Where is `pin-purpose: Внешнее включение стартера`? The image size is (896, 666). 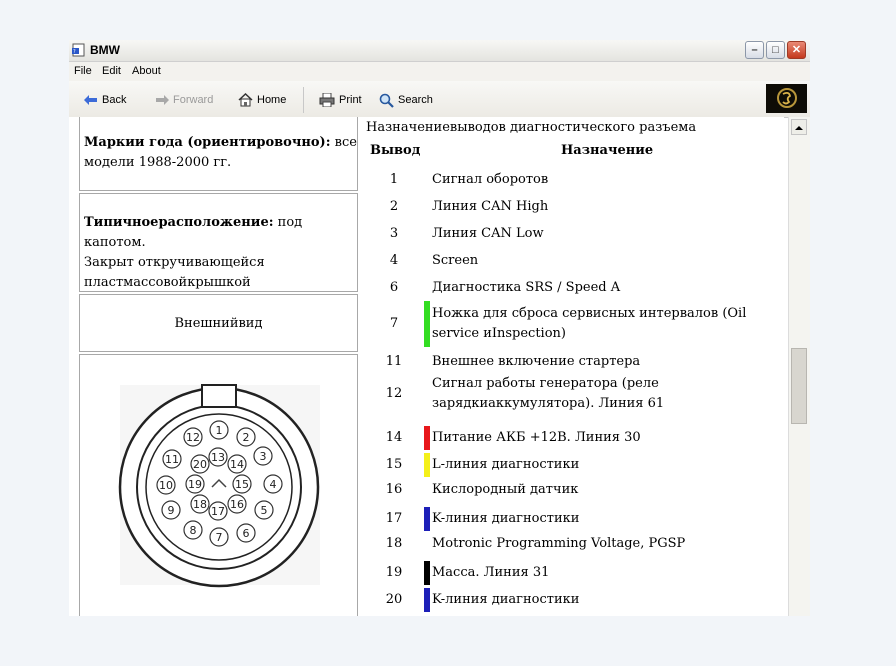
pin-purpose: Внешнее включение стартера is located at coordinates (594, 362).